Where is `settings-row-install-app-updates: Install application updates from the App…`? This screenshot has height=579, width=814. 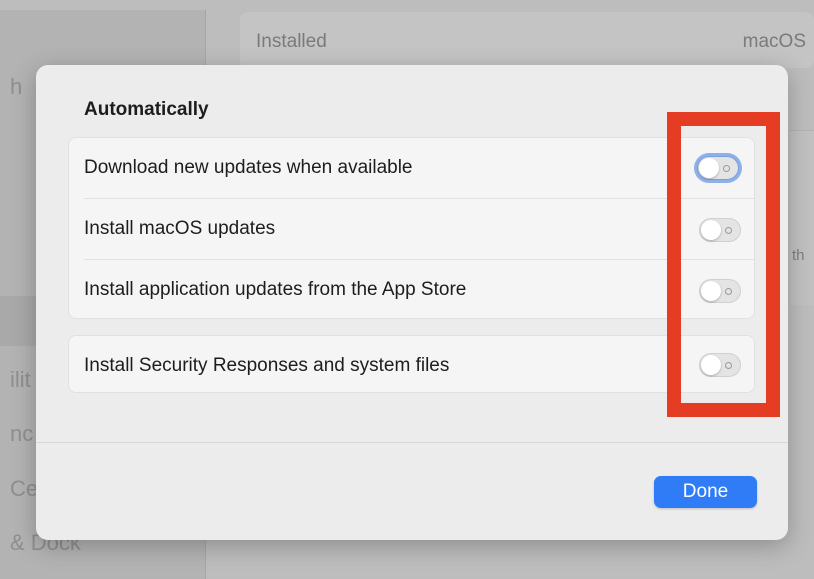
settings-row-install-app-updates: Install application updates from the App… is located at coordinates (411, 290).